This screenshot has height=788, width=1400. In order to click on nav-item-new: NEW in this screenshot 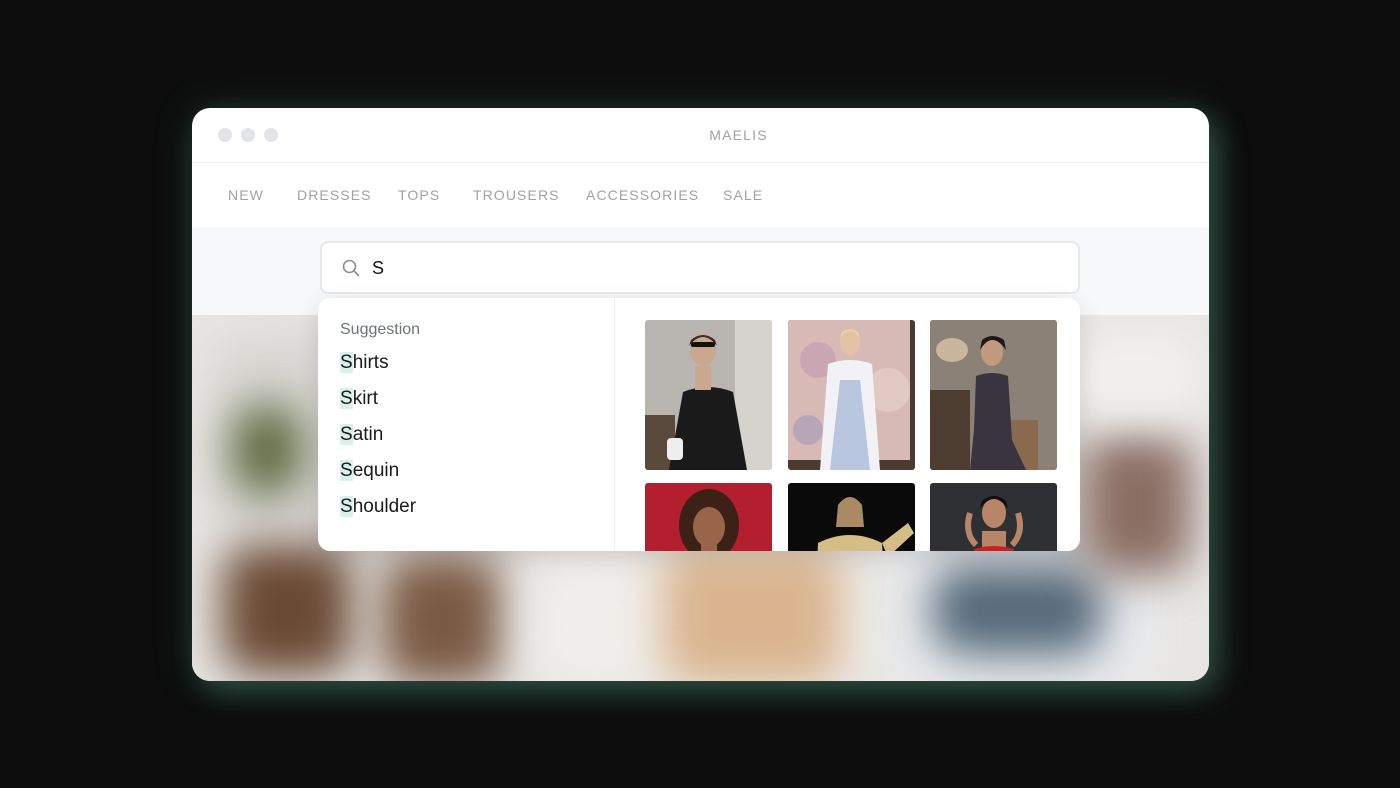, I will do `click(246, 195)`.